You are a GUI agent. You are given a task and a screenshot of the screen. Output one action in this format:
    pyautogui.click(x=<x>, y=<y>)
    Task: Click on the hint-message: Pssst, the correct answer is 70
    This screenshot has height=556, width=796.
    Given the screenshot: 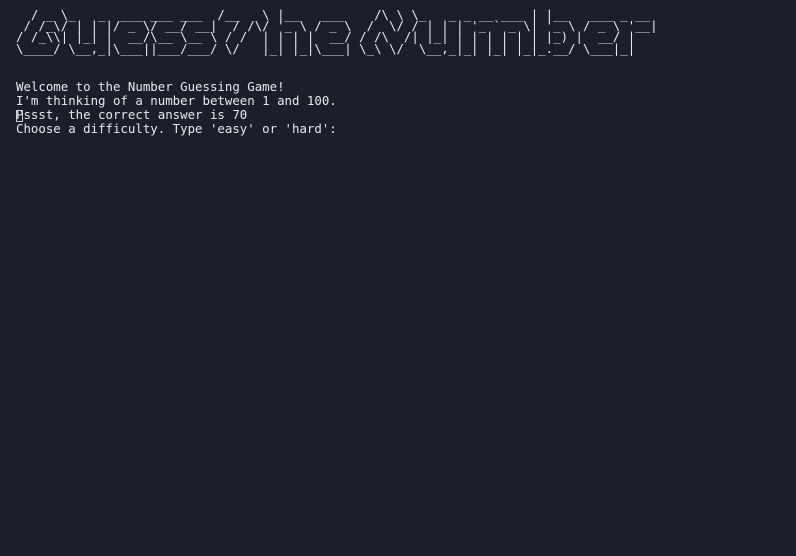 What is the action you would take?
    pyautogui.click(x=132, y=114)
    